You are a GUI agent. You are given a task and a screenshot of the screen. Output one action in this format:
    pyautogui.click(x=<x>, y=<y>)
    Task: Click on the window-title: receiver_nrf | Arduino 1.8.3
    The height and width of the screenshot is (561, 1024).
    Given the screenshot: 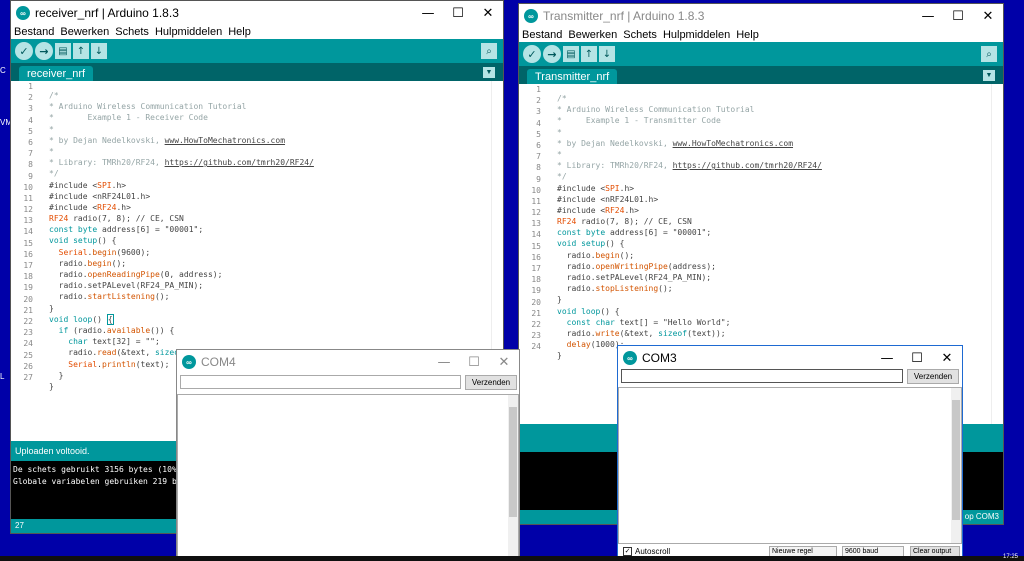 What is the action you would take?
    pyautogui.click(x=107, y=13)
    